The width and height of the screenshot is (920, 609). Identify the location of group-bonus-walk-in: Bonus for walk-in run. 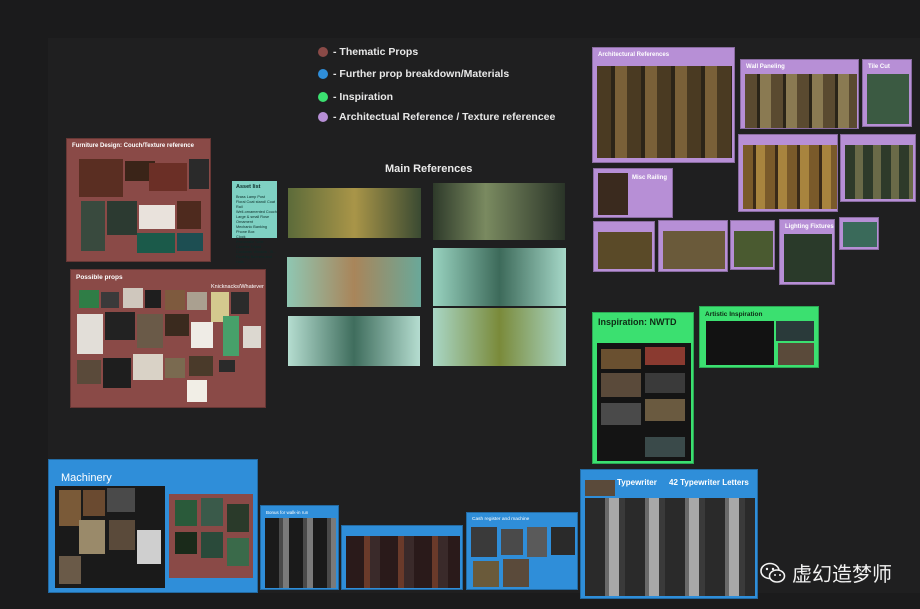
(299, 547).